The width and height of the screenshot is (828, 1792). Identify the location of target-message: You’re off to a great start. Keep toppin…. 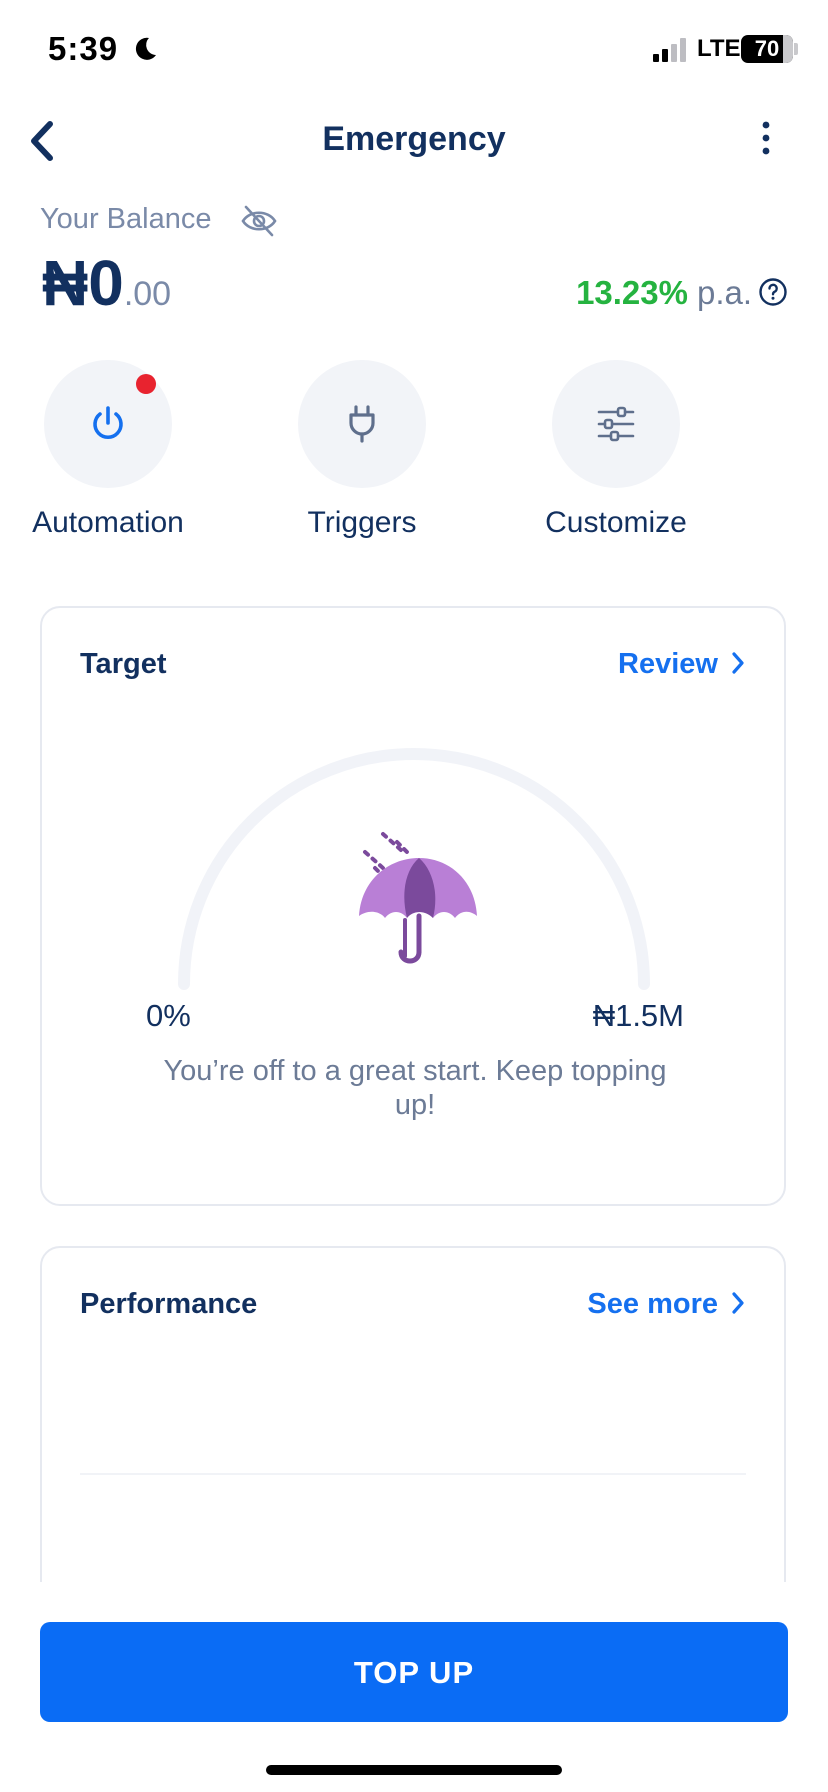
(415, 1088).